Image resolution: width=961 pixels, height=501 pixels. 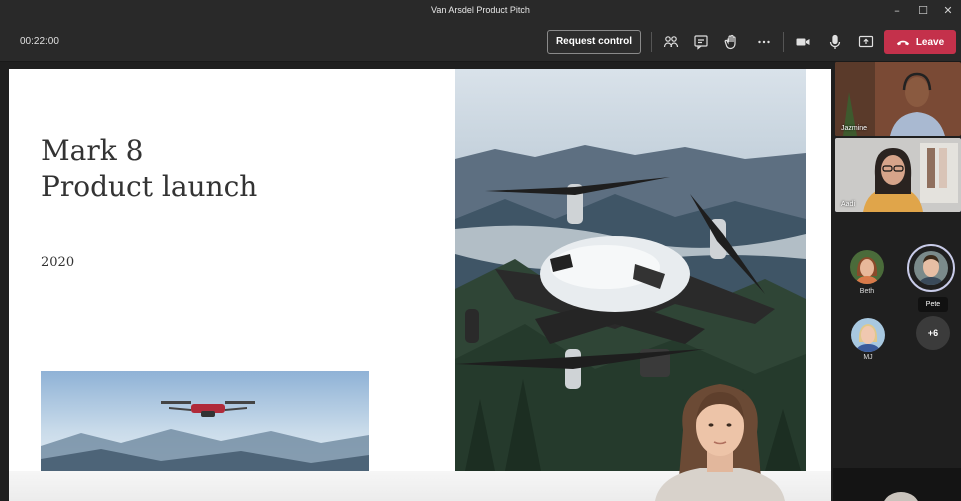 What do you see at coordinates (933, 304) in the screenshot?
I see `avatar-label: Pete` at bounding box center [933, 304].